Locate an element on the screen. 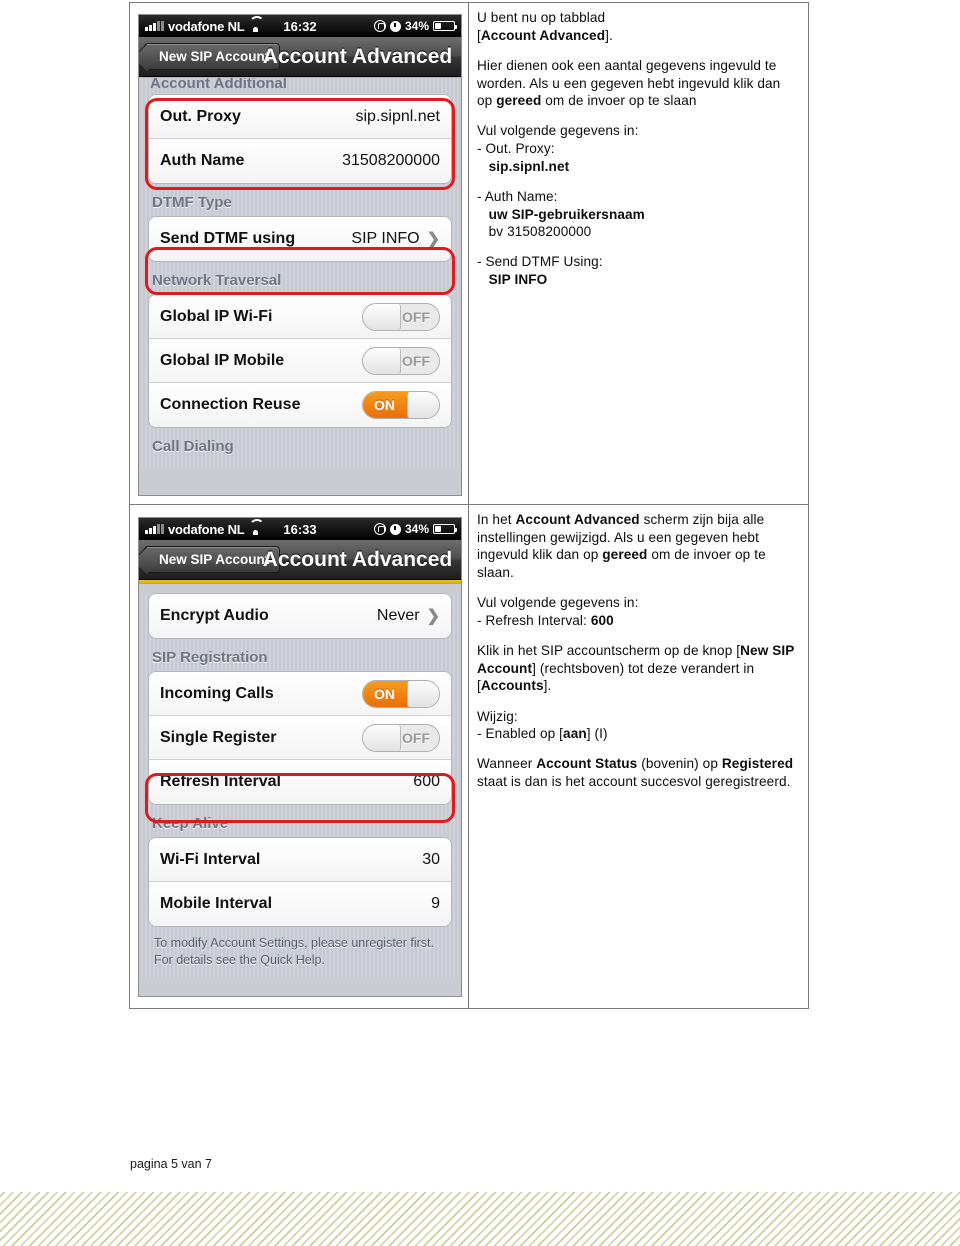  list-item: Connection Reuse ON is located at coordinates (300, 405).